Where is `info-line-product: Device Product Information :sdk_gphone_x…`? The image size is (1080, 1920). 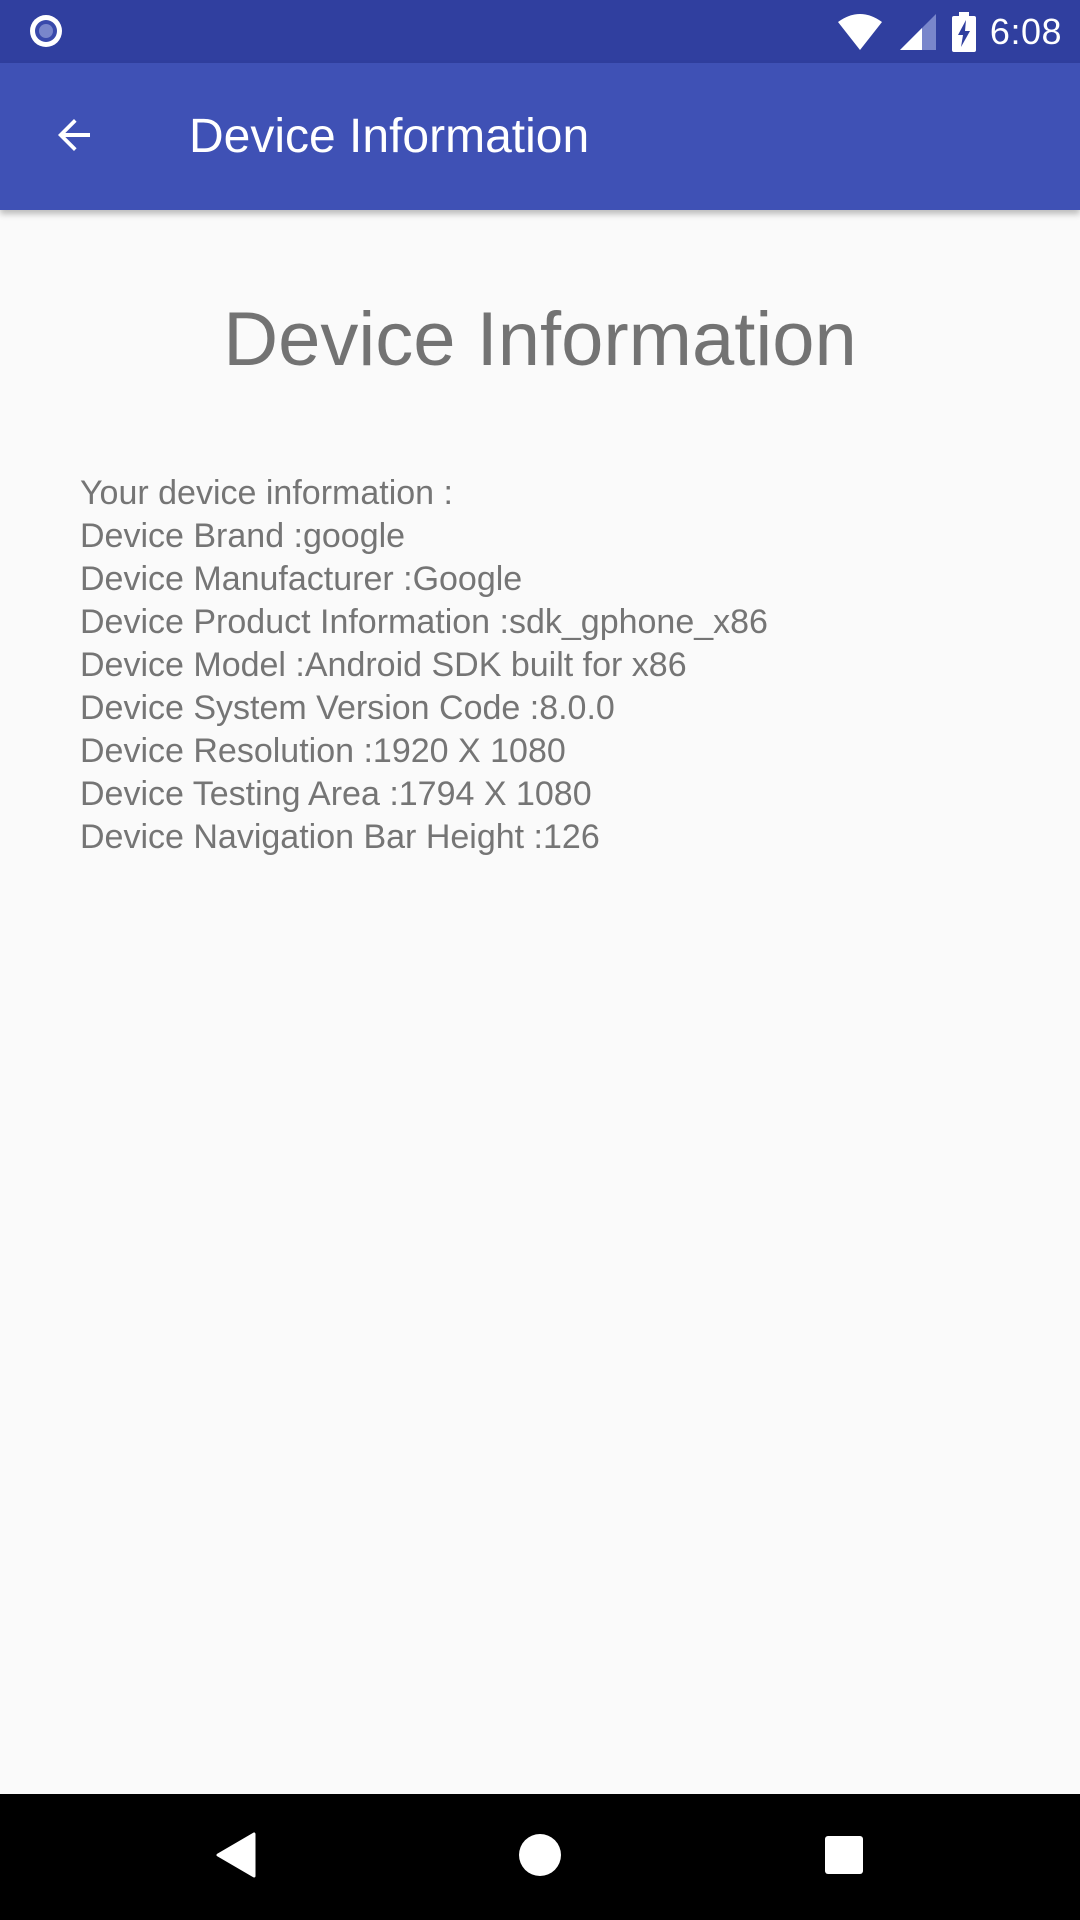 info-line-product: Device Product Information :sdk_gphone_x… is located at coordinates (424, 622).